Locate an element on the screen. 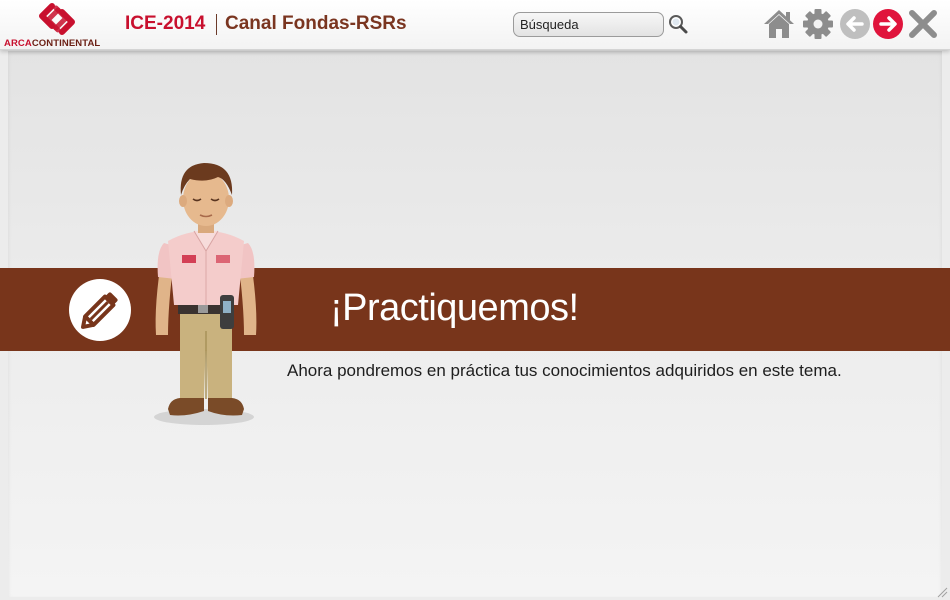 Image resolution: width=950 pixels, height=600 pixels. gear-icon is located at coordinates (818, 24).